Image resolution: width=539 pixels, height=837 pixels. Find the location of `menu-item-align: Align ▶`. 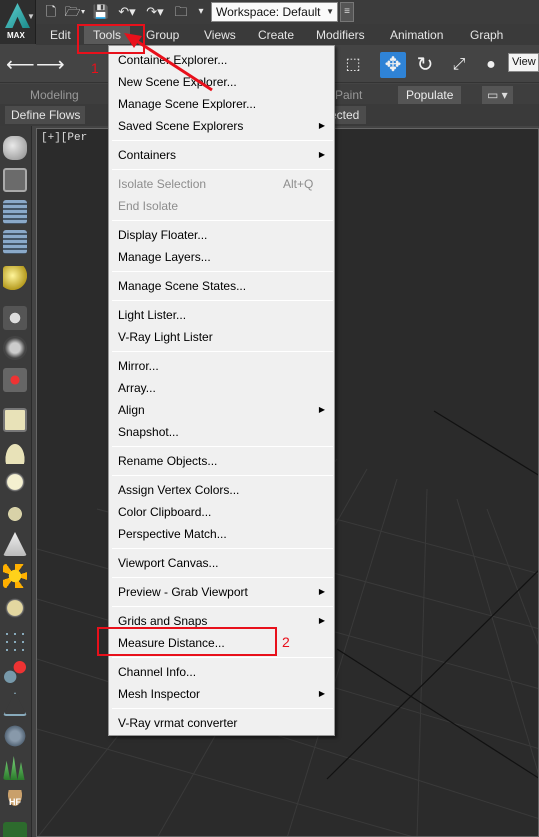

menu-item-align: Align ▶ is located at coordinates (222, 410).